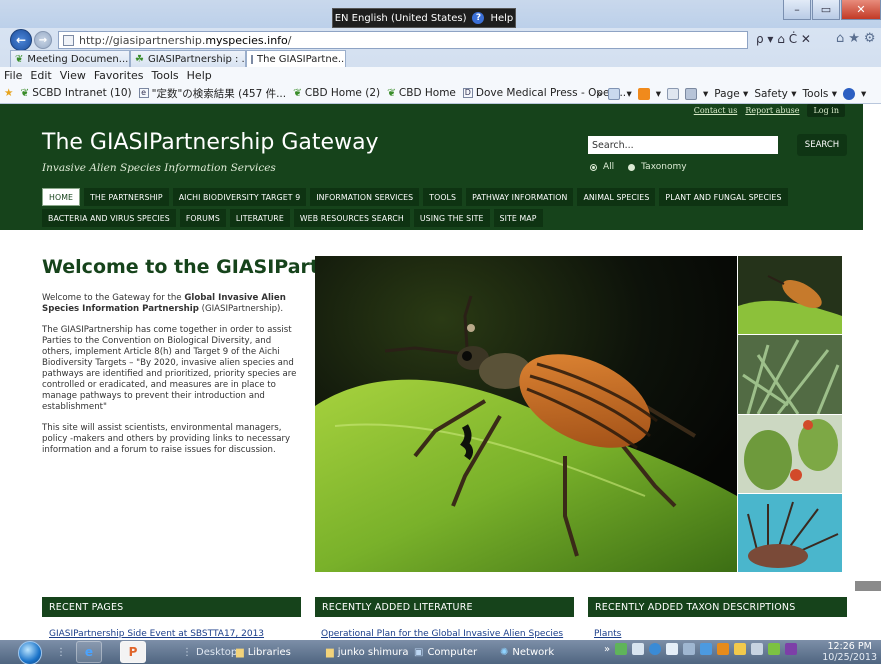  I want to click on taskbar-network: ✺ Network, so click(527, 652).